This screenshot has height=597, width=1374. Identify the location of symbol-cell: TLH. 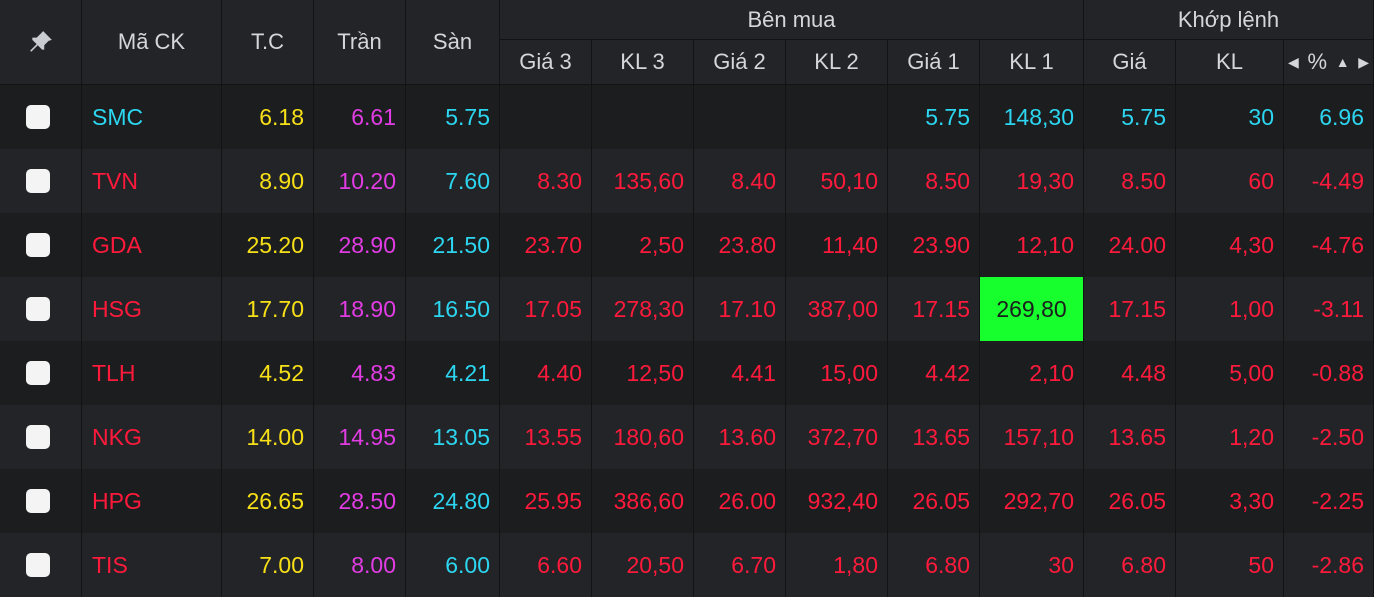
(152, 373).